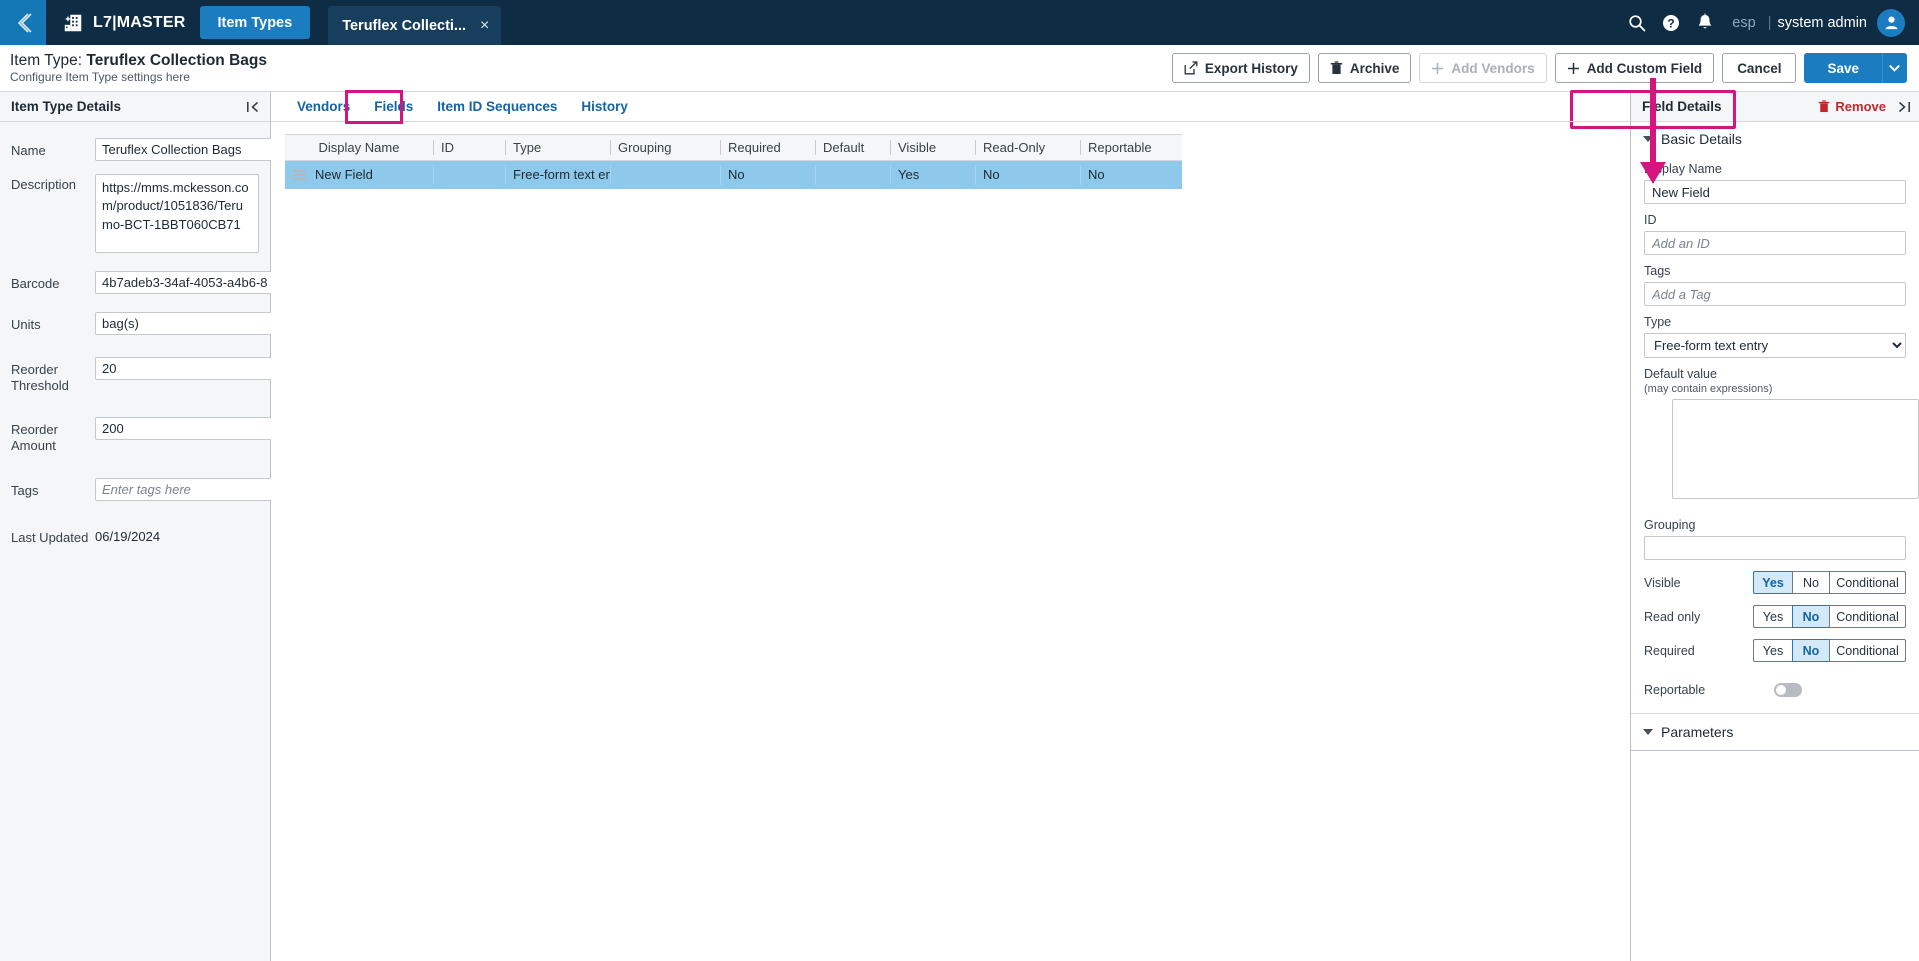  What do you see at coordinates (1191, 68) in the screenshot?
I see `external-link-icon` at bounding box center [1191, 68].